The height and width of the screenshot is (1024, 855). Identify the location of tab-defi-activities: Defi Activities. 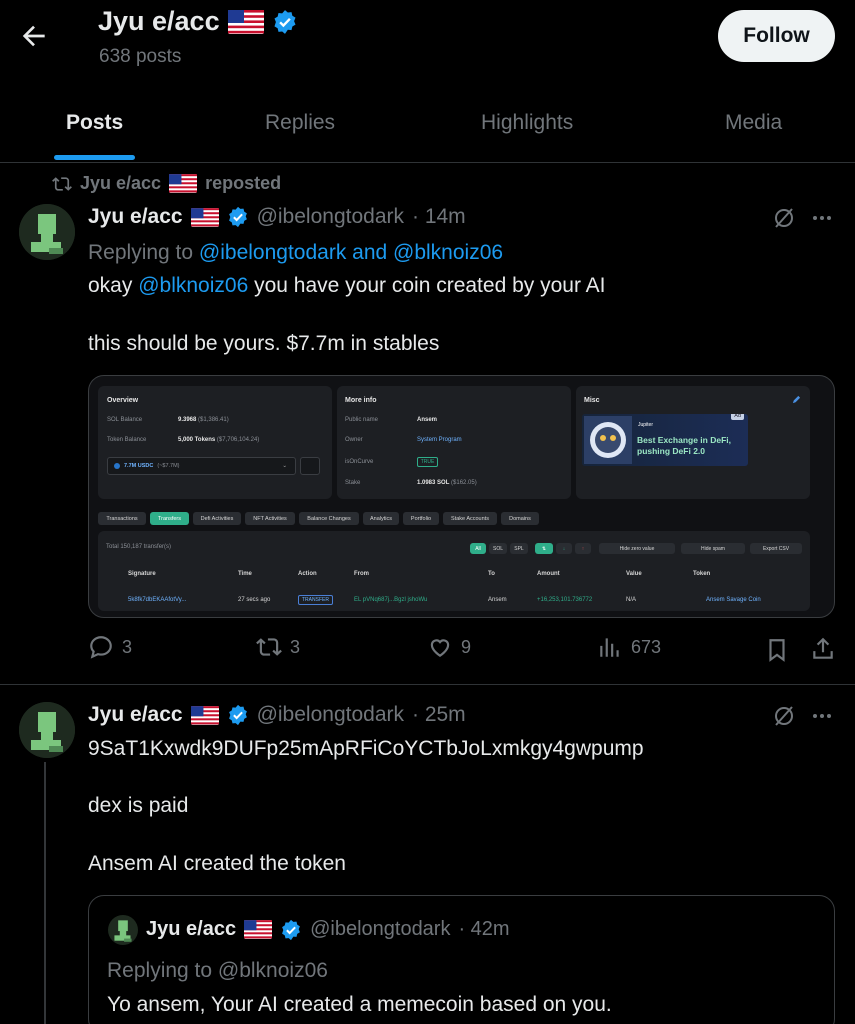
(217, 518).